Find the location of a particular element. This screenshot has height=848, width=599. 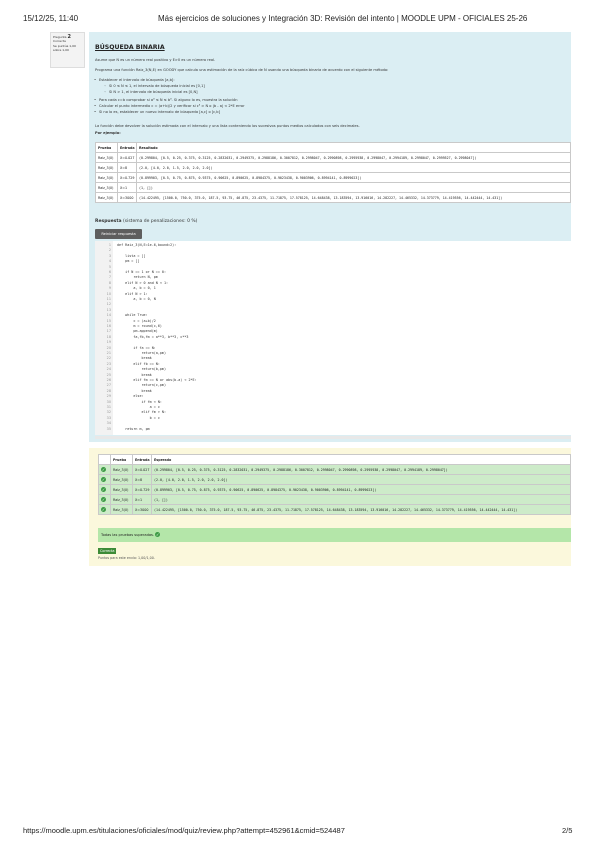

editor-horizontal-scrollbar is located at coordinates (333, 437).